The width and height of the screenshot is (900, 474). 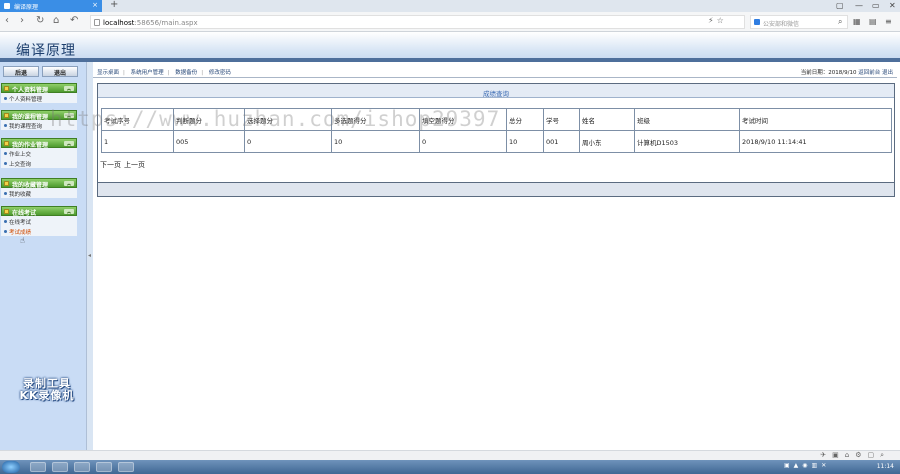 I want to click on change-password-link: 修改密码, so click(x=220, y=73).